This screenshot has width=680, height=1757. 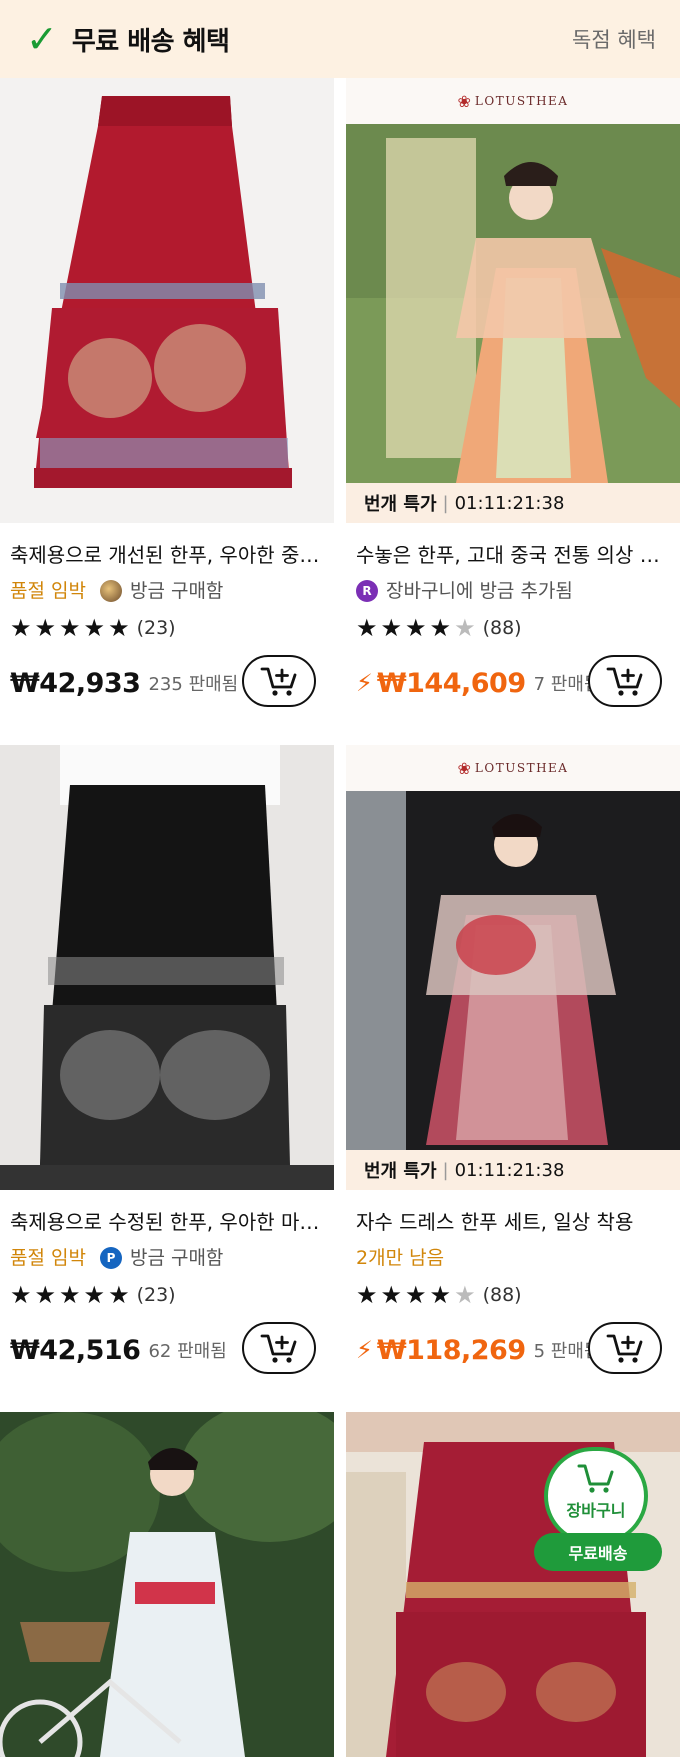 What do you see at coordinates (596, 1496) in the screenshot?
I see `floating-cart-button: 장바구니` at bounding box center [596, 1496].